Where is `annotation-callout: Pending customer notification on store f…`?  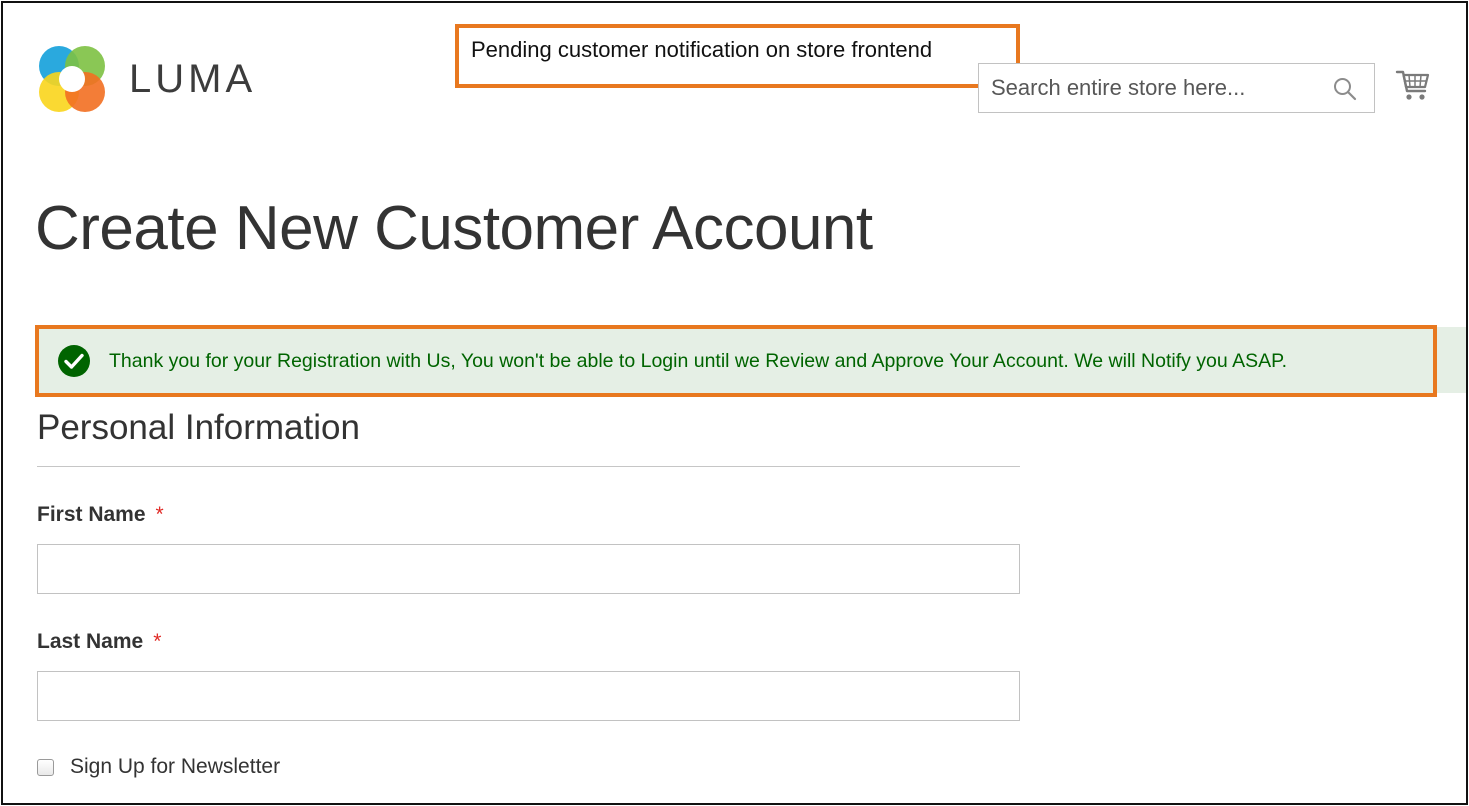 annotation-callout: Pending customer notification on store f… is located at coordinates (737, 56).